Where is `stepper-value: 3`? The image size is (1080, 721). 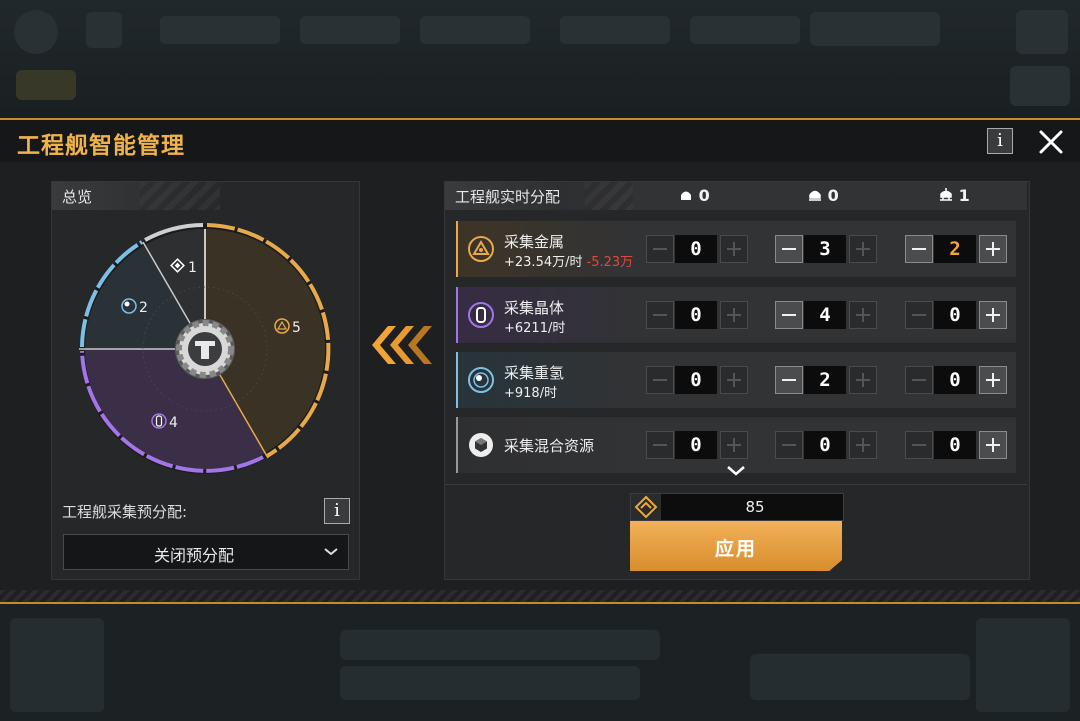
stepper-value: 3 is located at coordinates (825, 249).